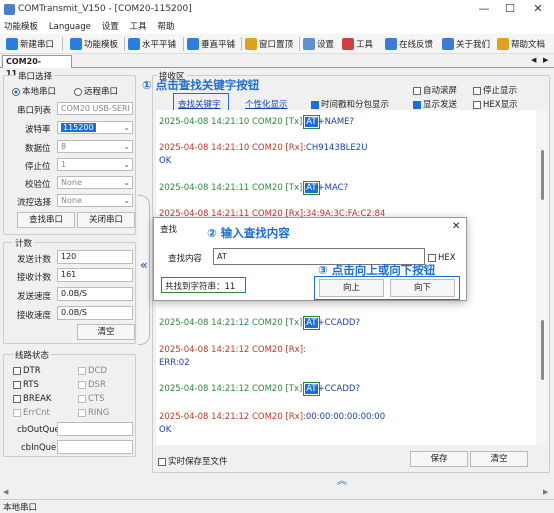 The width and height of the screenshot is (554, 513). Describe the element at coordinates (26, 385) in the screenshot. I see `rts-checkbox: RTS` at that location.